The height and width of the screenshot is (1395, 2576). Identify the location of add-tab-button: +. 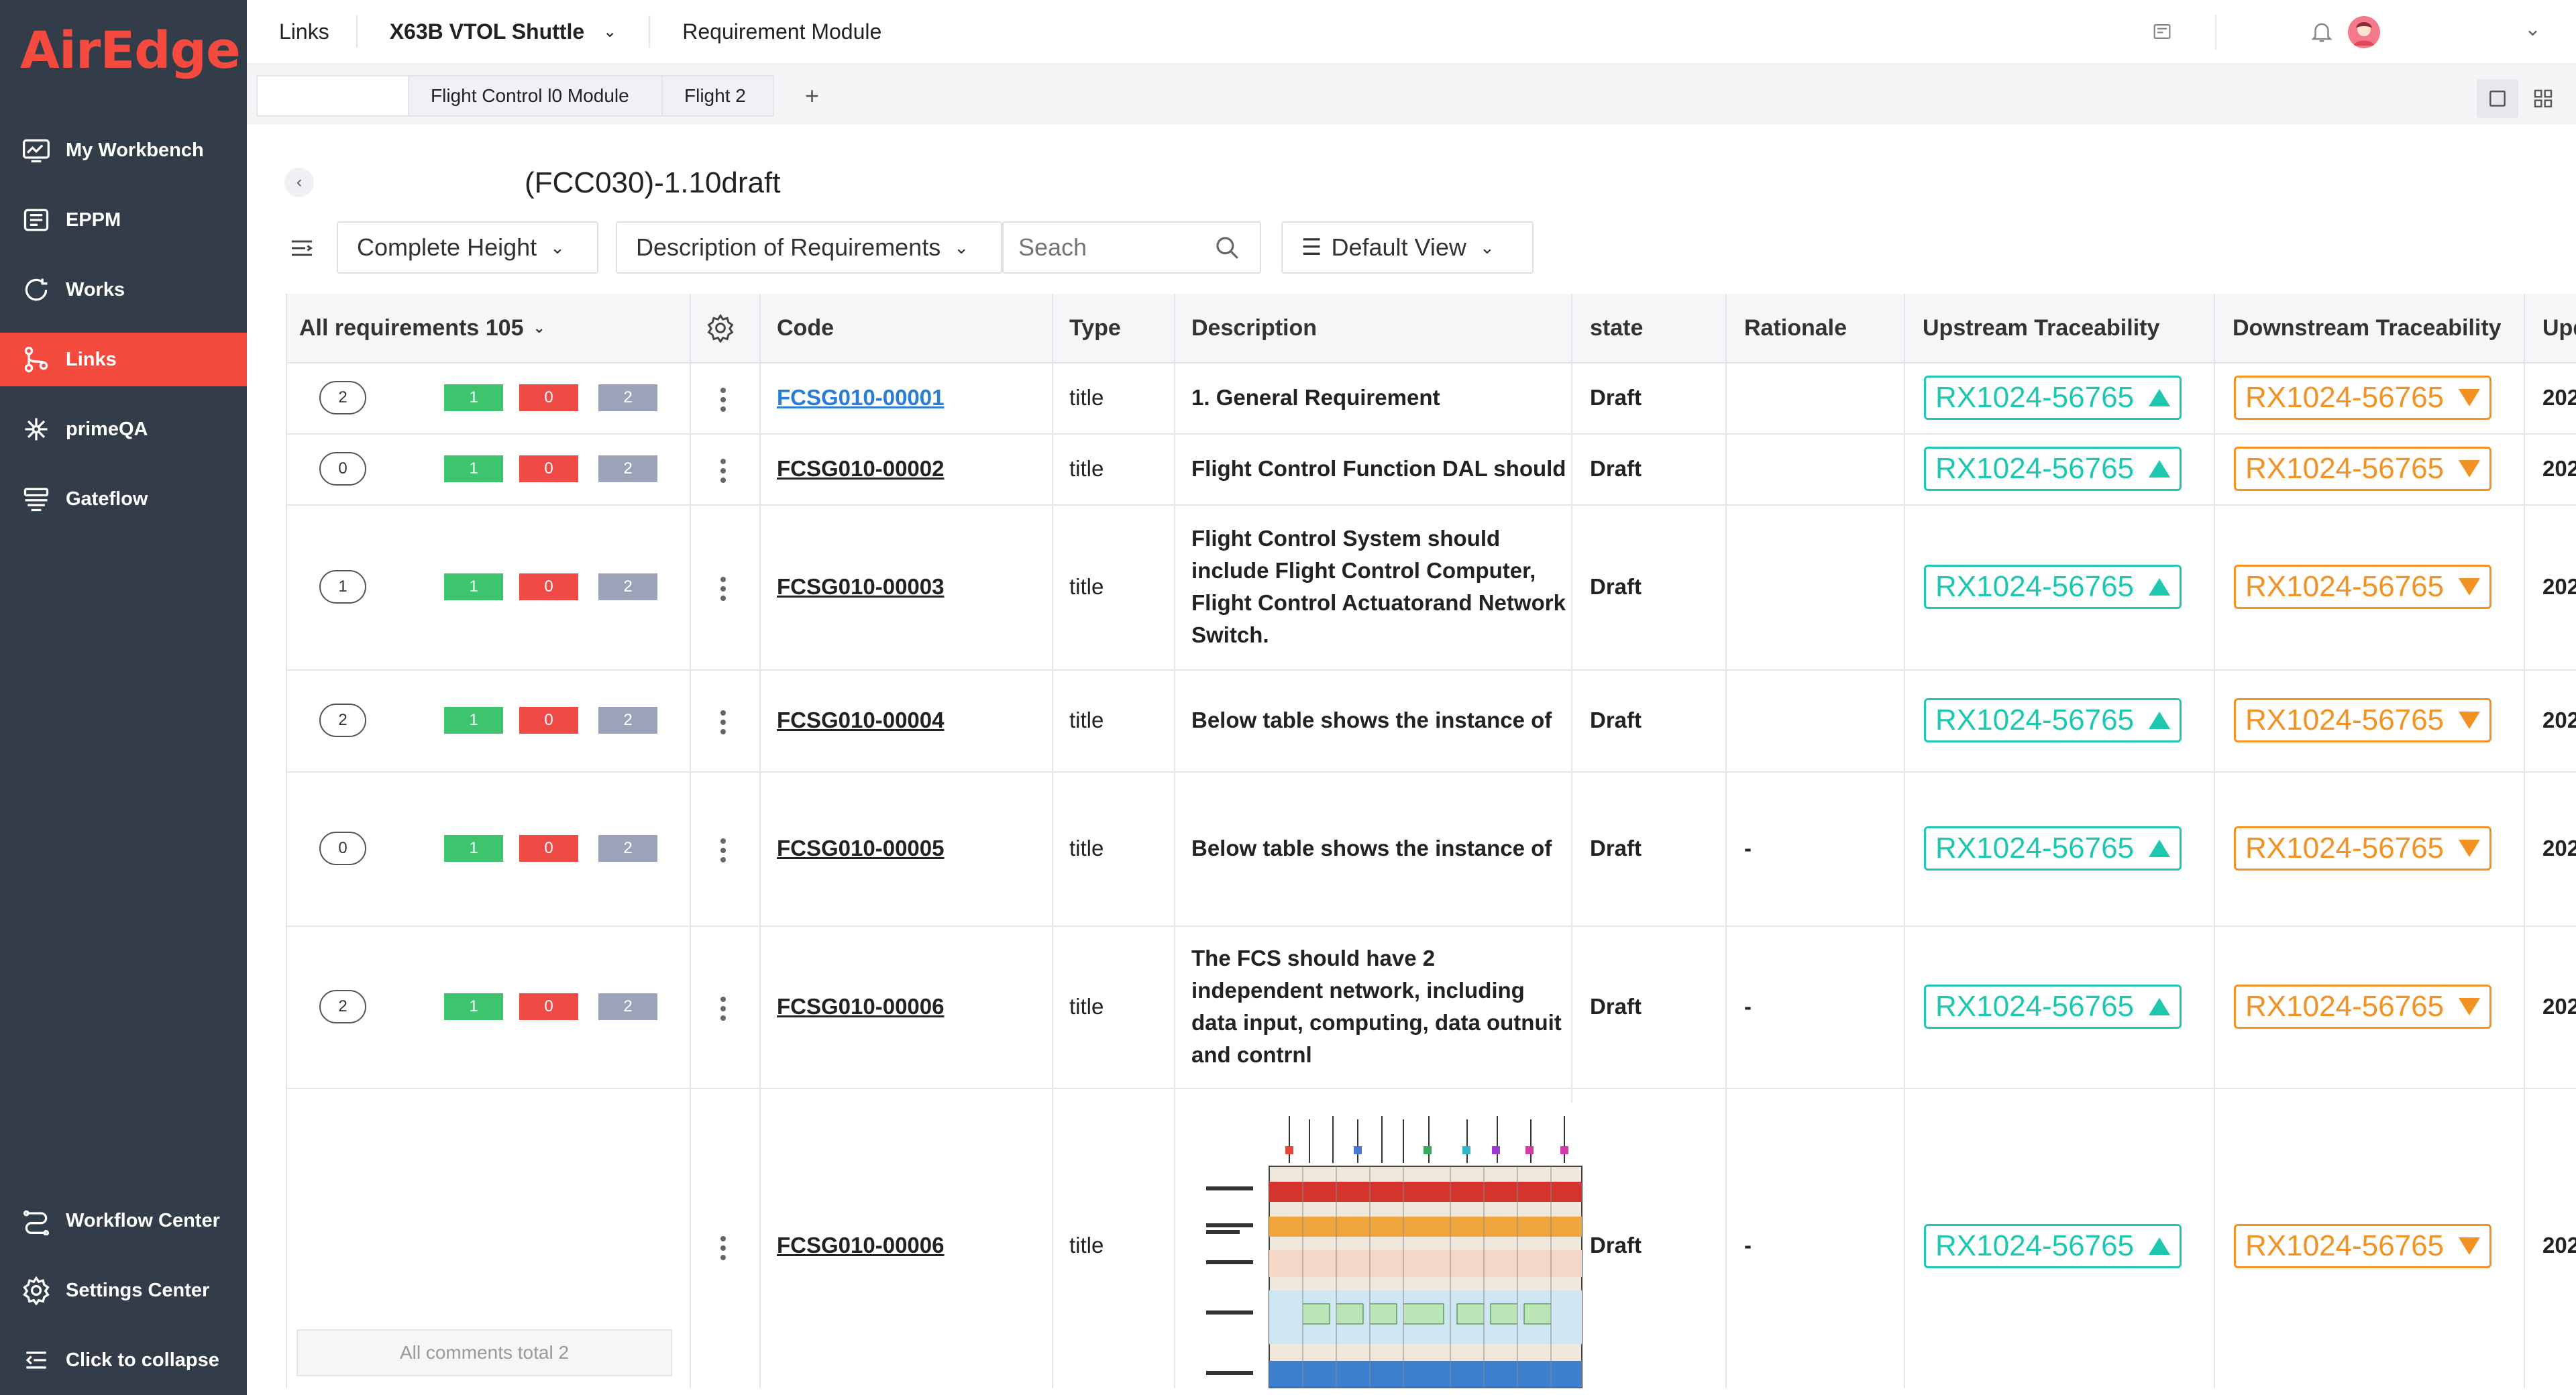
(810, 96).